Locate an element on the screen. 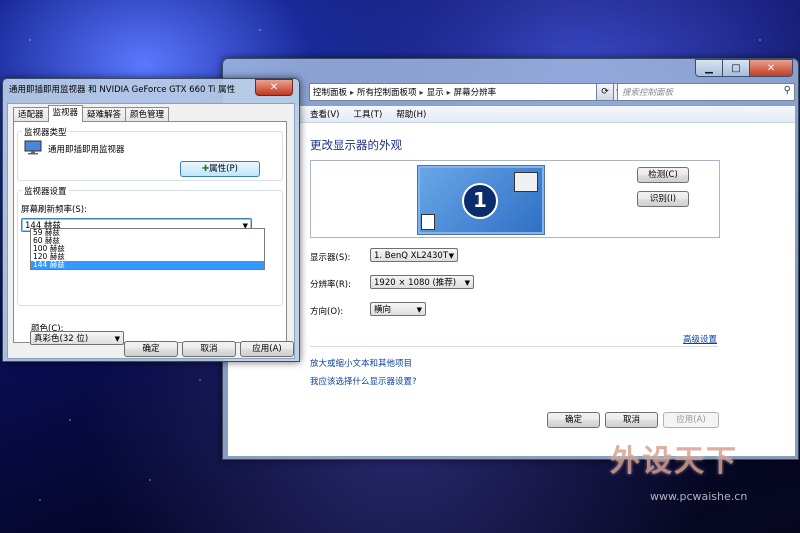 The image size is (800, 533). breadcrumb-control-panel: 控制面板 is located at coordinates (330, 92).